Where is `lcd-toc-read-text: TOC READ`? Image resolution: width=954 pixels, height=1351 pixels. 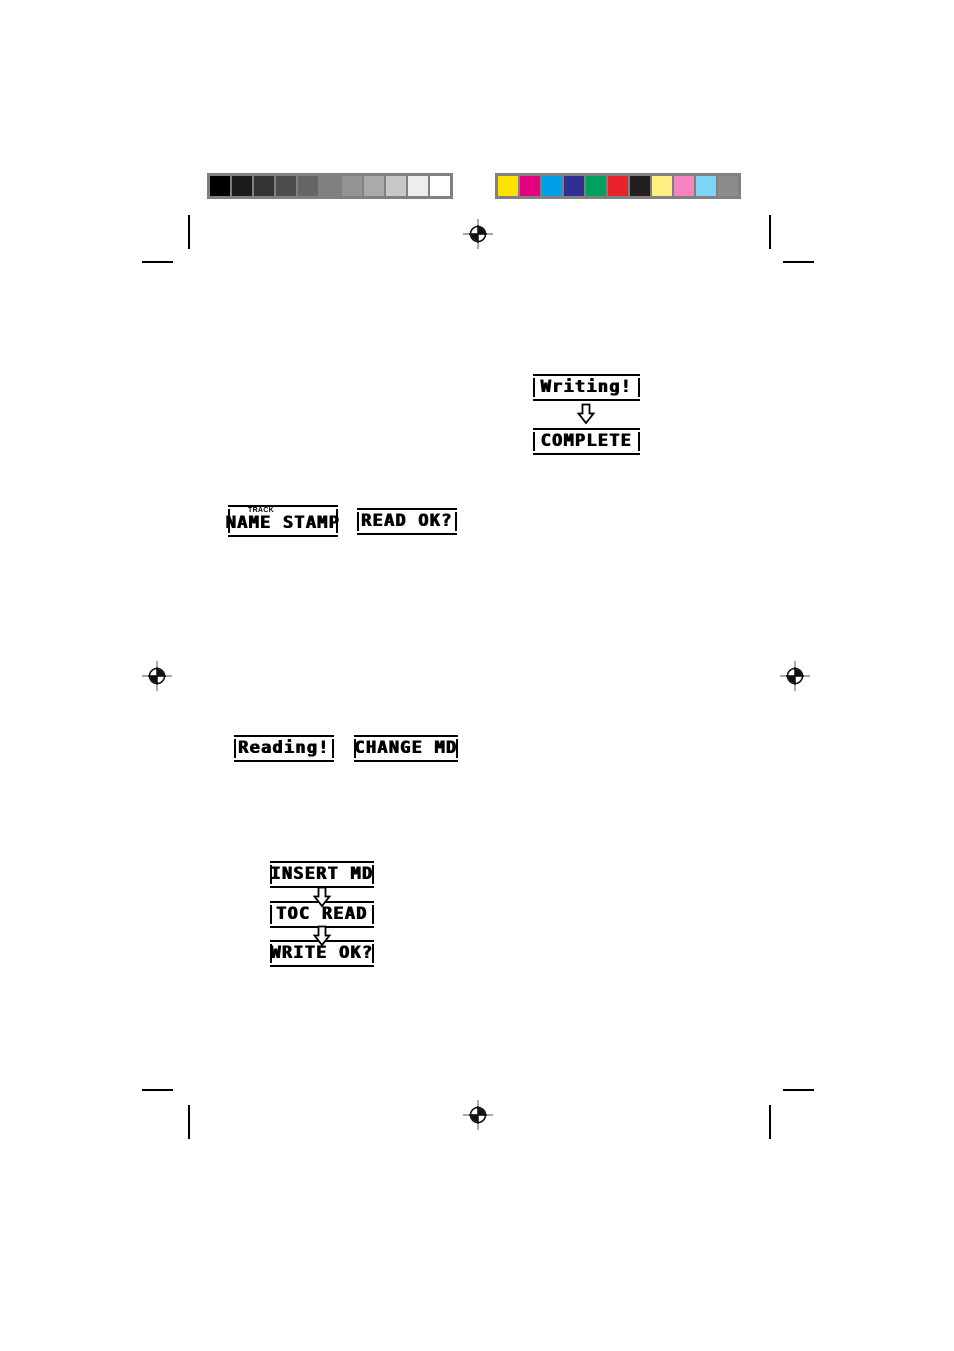
lcd-toc-read-text: TOC READ is located at coordinates (322, 914).